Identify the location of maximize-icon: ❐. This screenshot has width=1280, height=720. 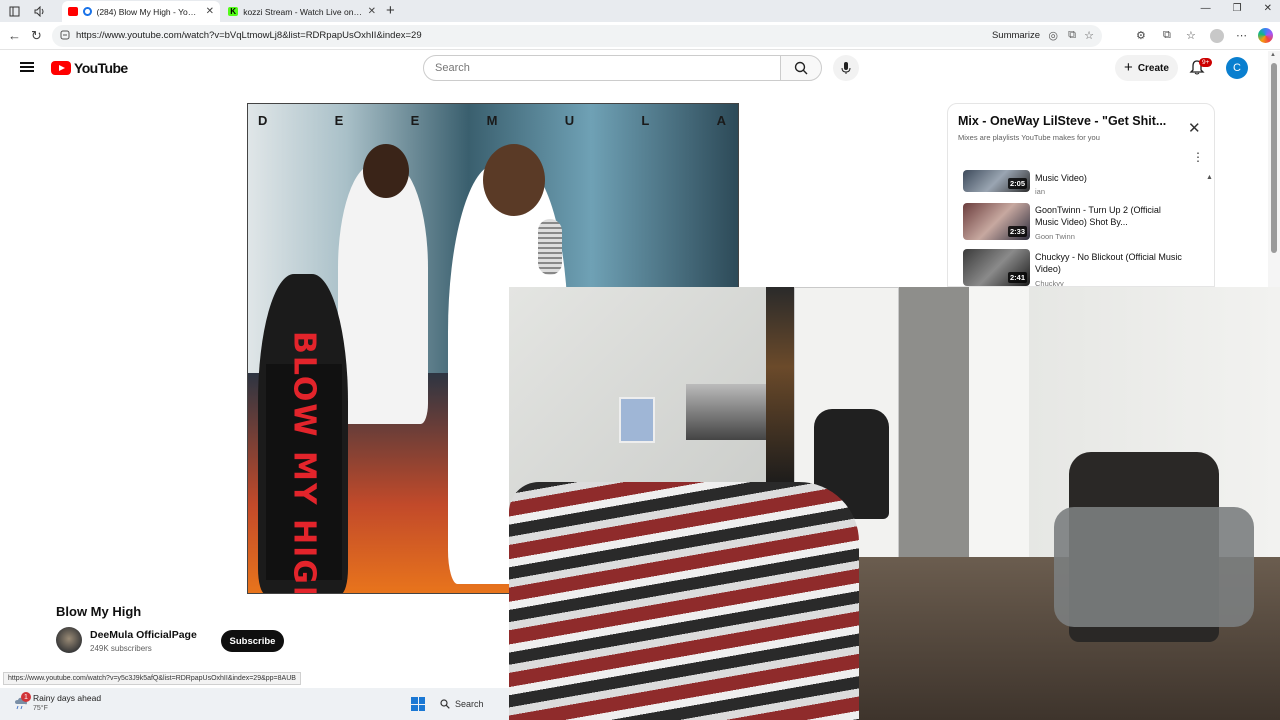
(1237, 8).